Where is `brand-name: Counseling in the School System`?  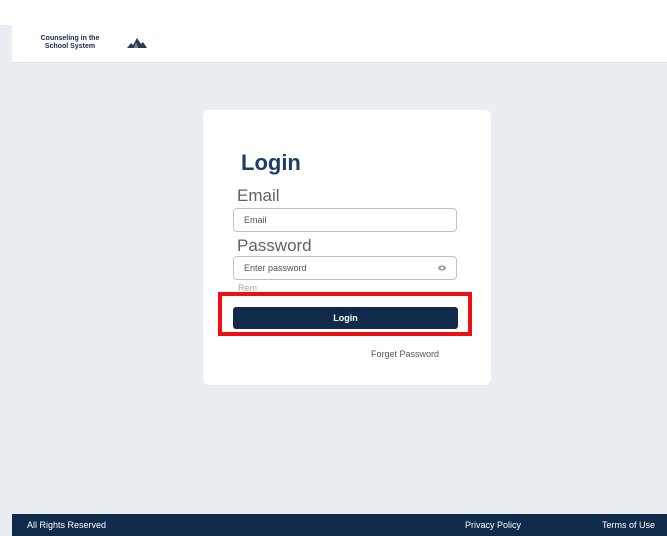
brand-name: Counseling in the School System is located at coordinates (70, 43).